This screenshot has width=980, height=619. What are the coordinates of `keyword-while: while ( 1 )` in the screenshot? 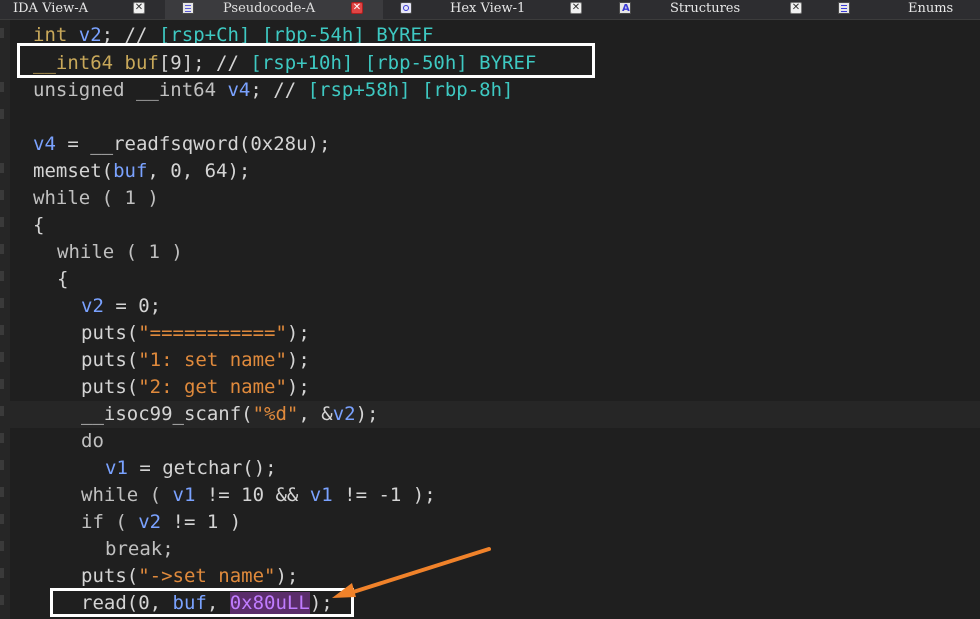 It's located at (96, 198).